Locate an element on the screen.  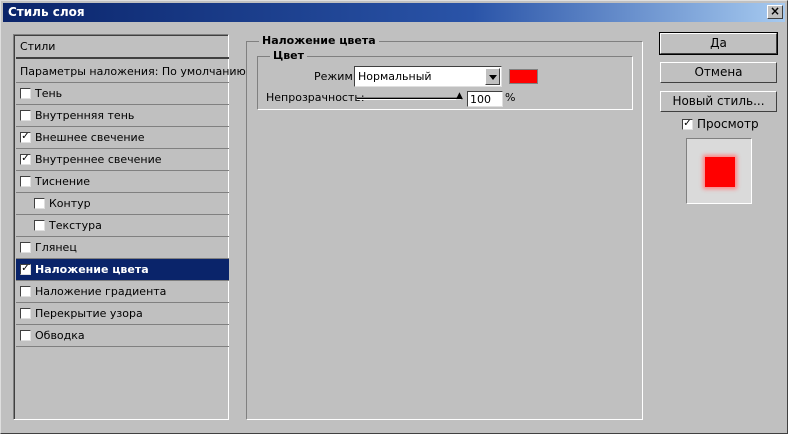
cancel-button: Отмена is located at coordinates (718, 72).